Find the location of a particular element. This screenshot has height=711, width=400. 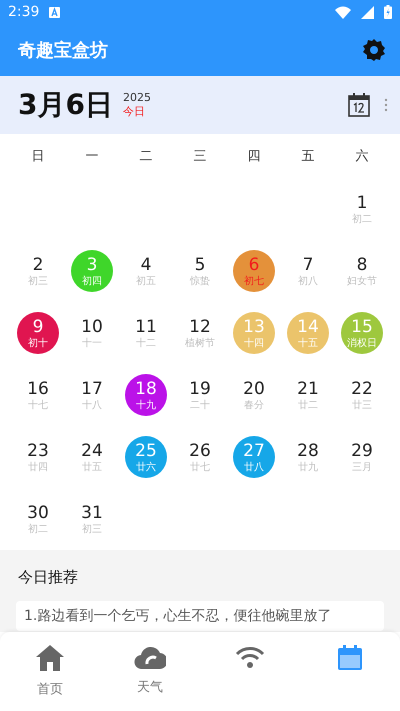

calendar-day: 28 廿九 is located at coordinates (308, 457).